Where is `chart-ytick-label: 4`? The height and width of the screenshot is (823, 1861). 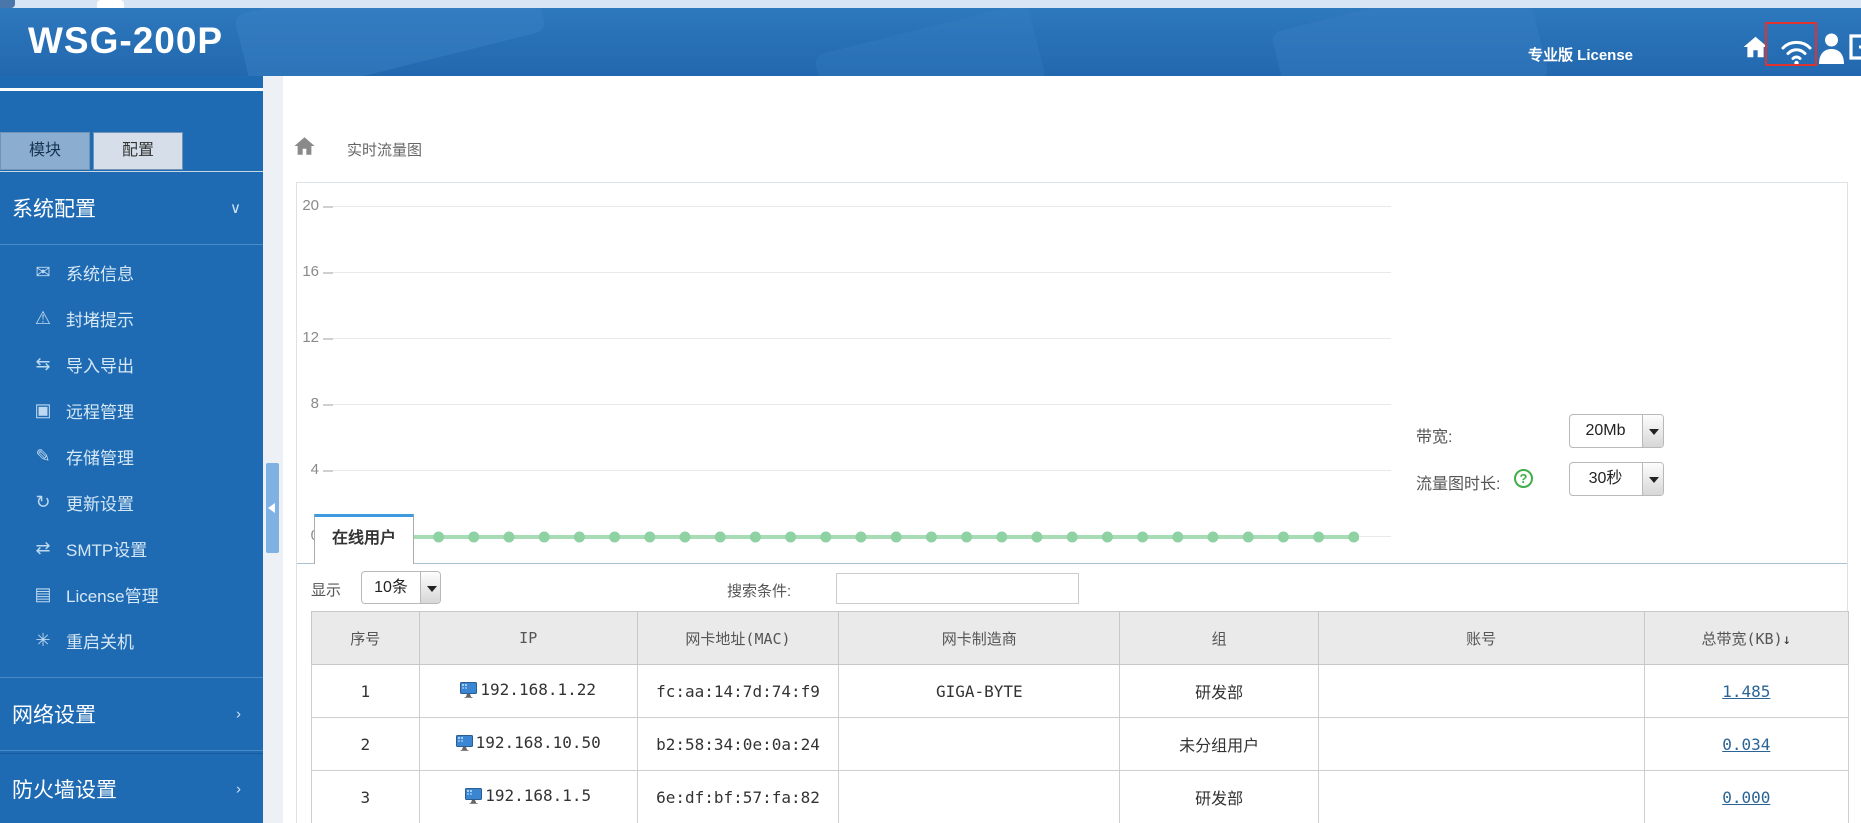 chart-ytick-label: 4 is located at coordinates (314, 469).